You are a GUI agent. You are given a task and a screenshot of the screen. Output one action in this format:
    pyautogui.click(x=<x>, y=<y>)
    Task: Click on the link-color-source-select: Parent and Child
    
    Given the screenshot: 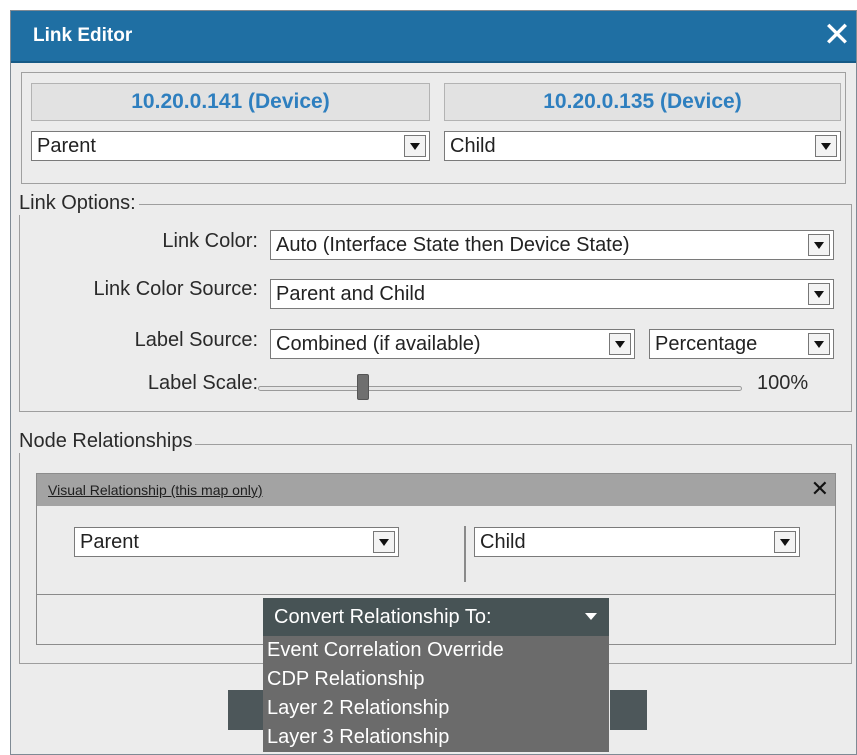 What is the action you would take?
    pyautogui.click(x=552, y=294)
    